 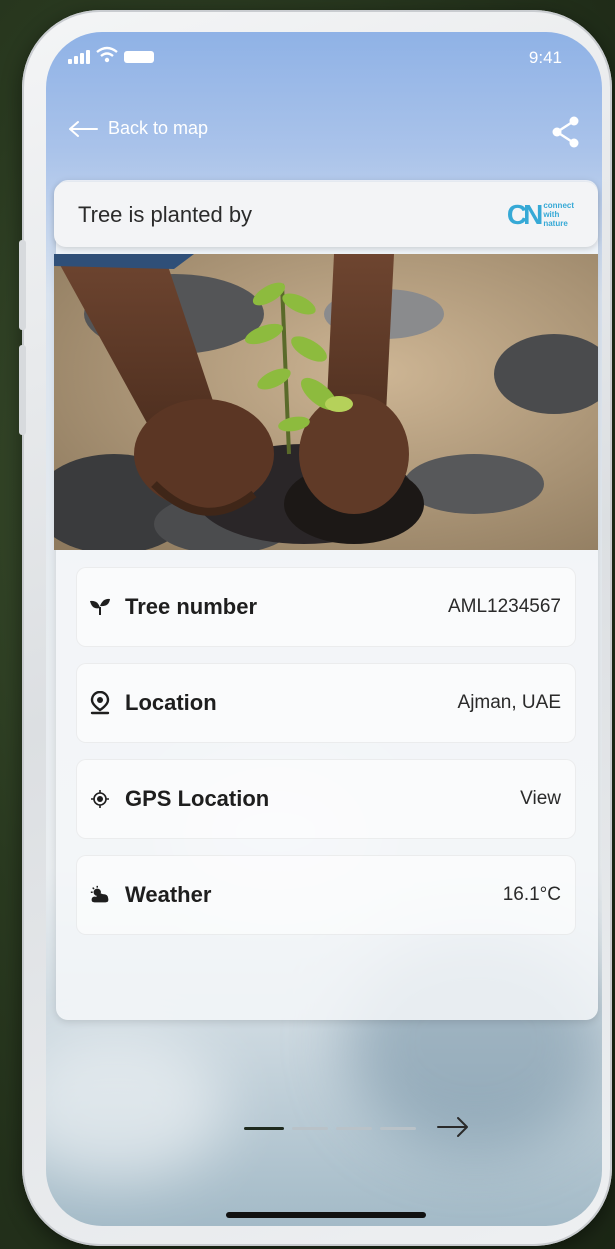 I want to click on arrow-right-icon, so click(x=453, y=1127).